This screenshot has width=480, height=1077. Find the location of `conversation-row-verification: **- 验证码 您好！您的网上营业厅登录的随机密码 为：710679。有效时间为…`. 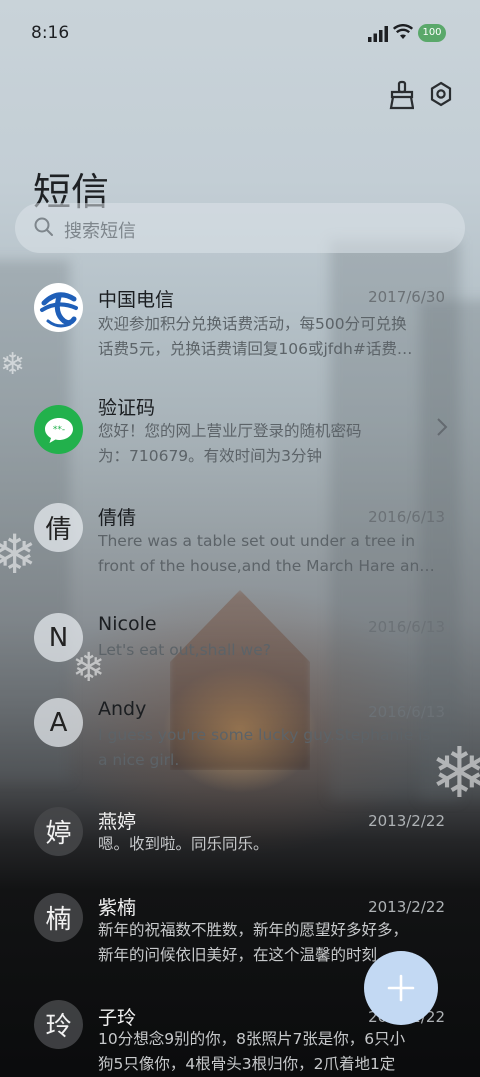

conversation-row-verification: **- 验证码 您好！您的网上营业厅登录的随机密码 为：710679。有效时间为… is located at coordinates (240, 438).